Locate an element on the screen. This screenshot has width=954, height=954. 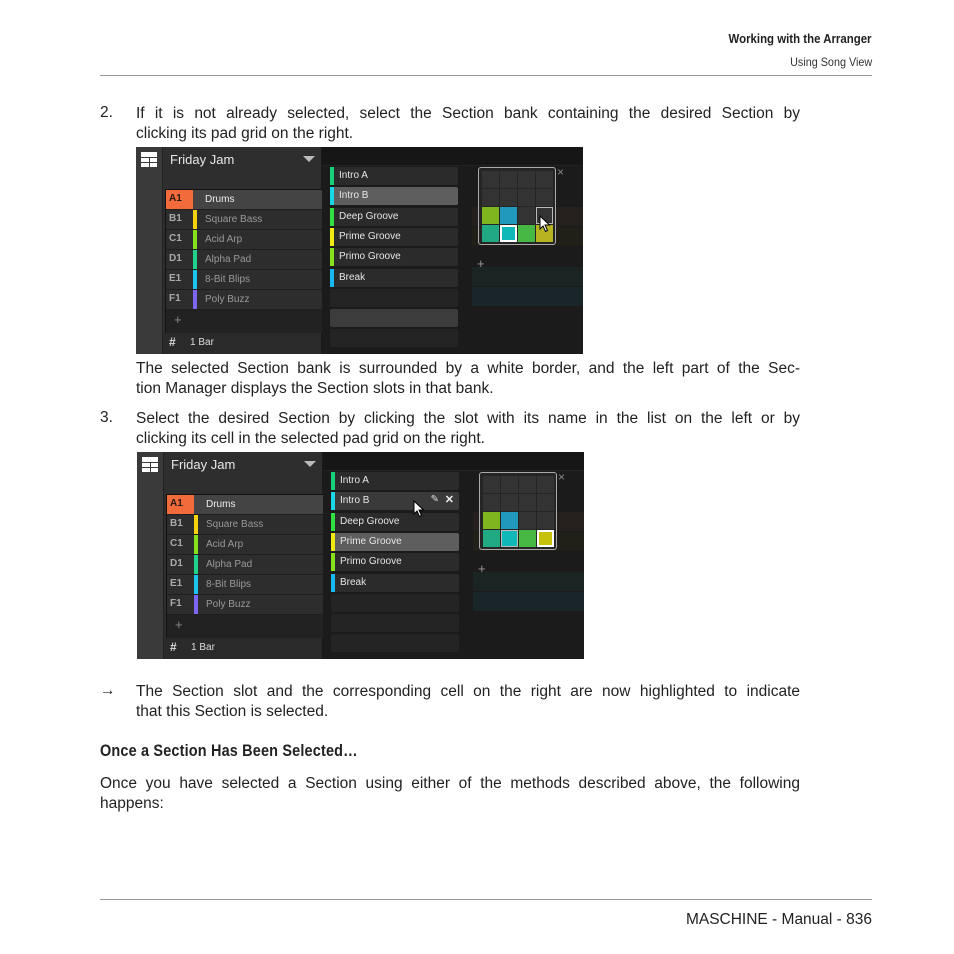
footer-rule is located at coordinates (486, 899).